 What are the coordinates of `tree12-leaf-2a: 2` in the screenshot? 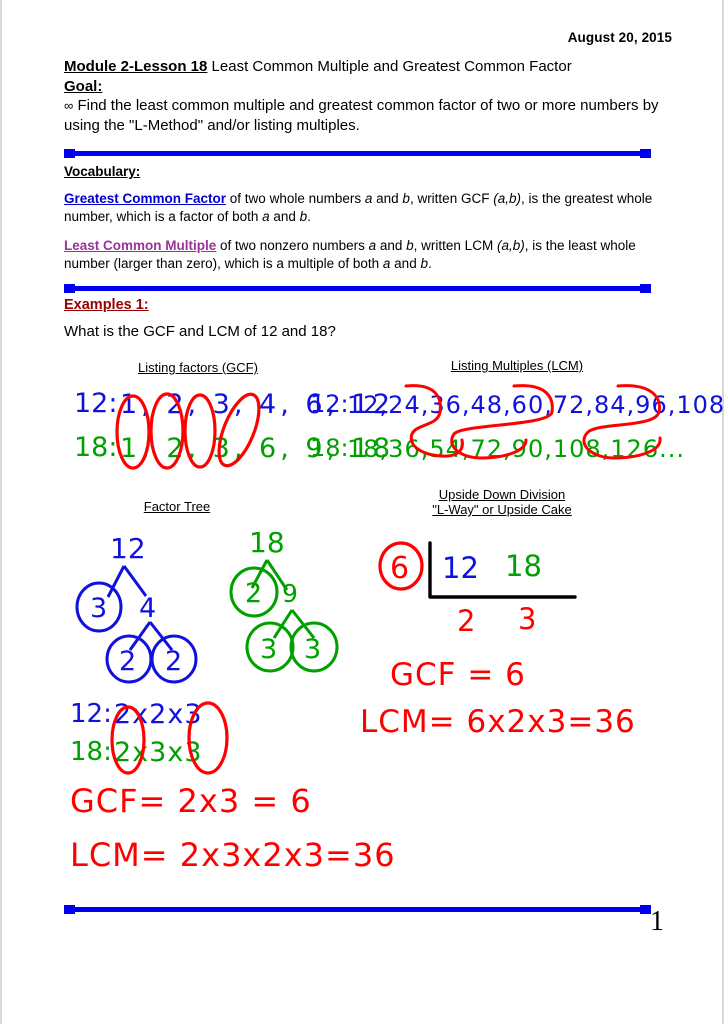 It's located at (127, 661).